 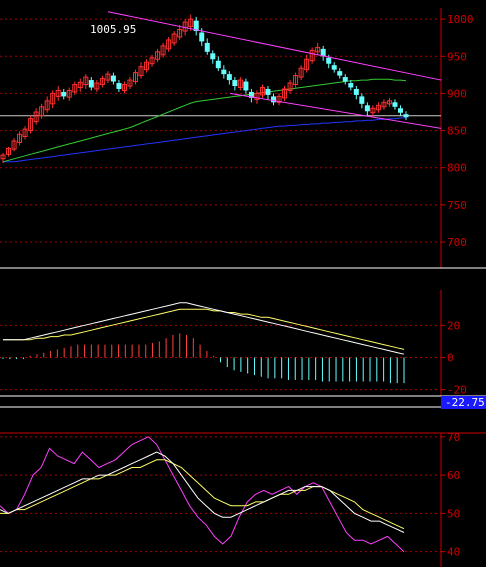 What do you see at coordinates (465, 402) in the screenshot?
I see `macd-value-label: -22.75` at bounding box center [465, 402].